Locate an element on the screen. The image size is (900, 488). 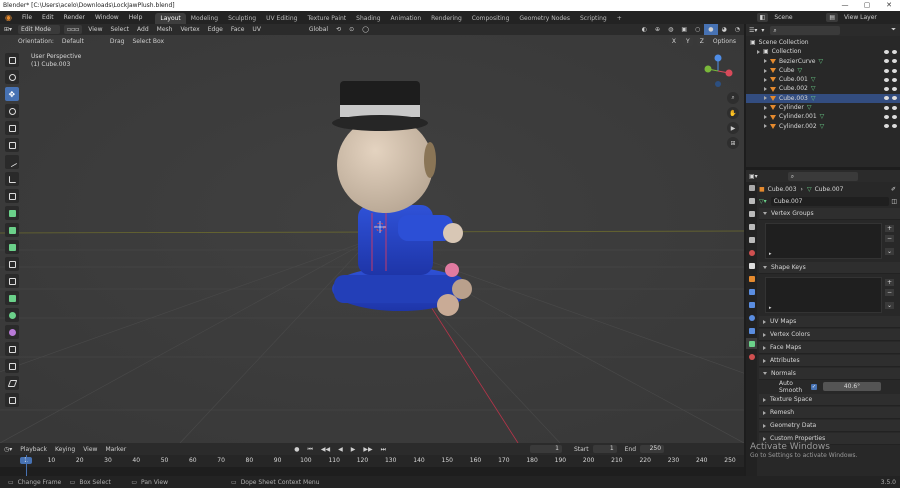
shading-solid-icon: ● is located at coordinates (711, 29).